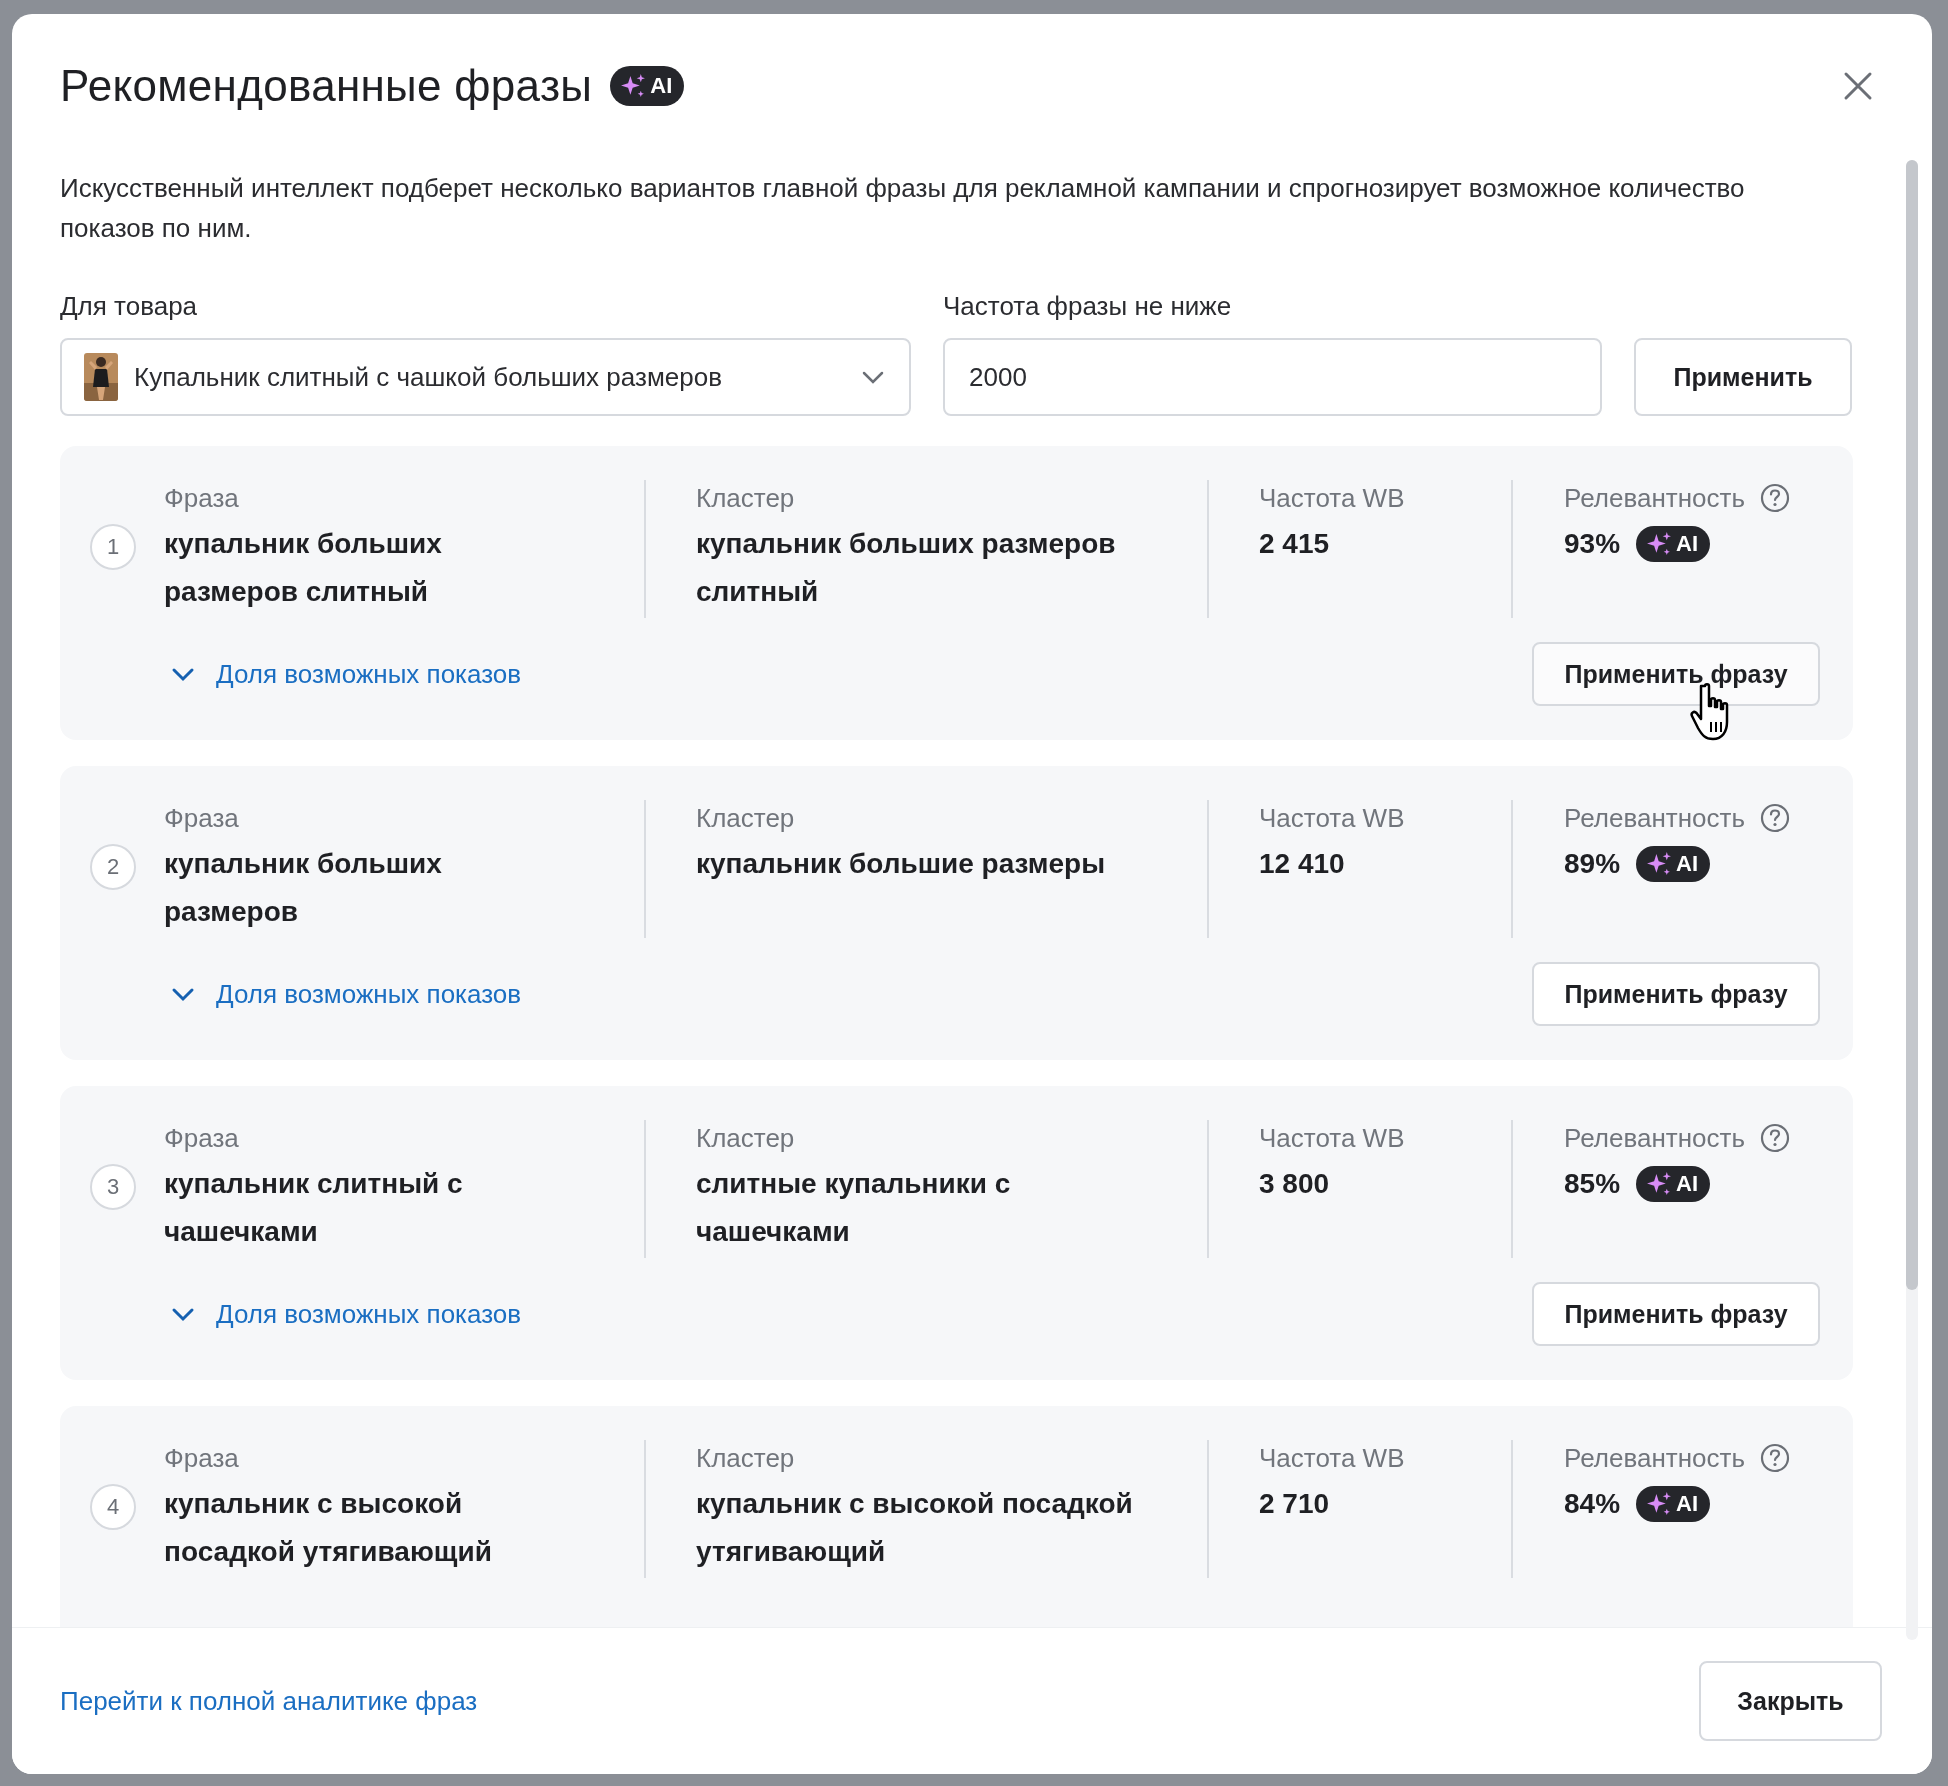  I want to click on number-badge: 1, so click(113, 547).